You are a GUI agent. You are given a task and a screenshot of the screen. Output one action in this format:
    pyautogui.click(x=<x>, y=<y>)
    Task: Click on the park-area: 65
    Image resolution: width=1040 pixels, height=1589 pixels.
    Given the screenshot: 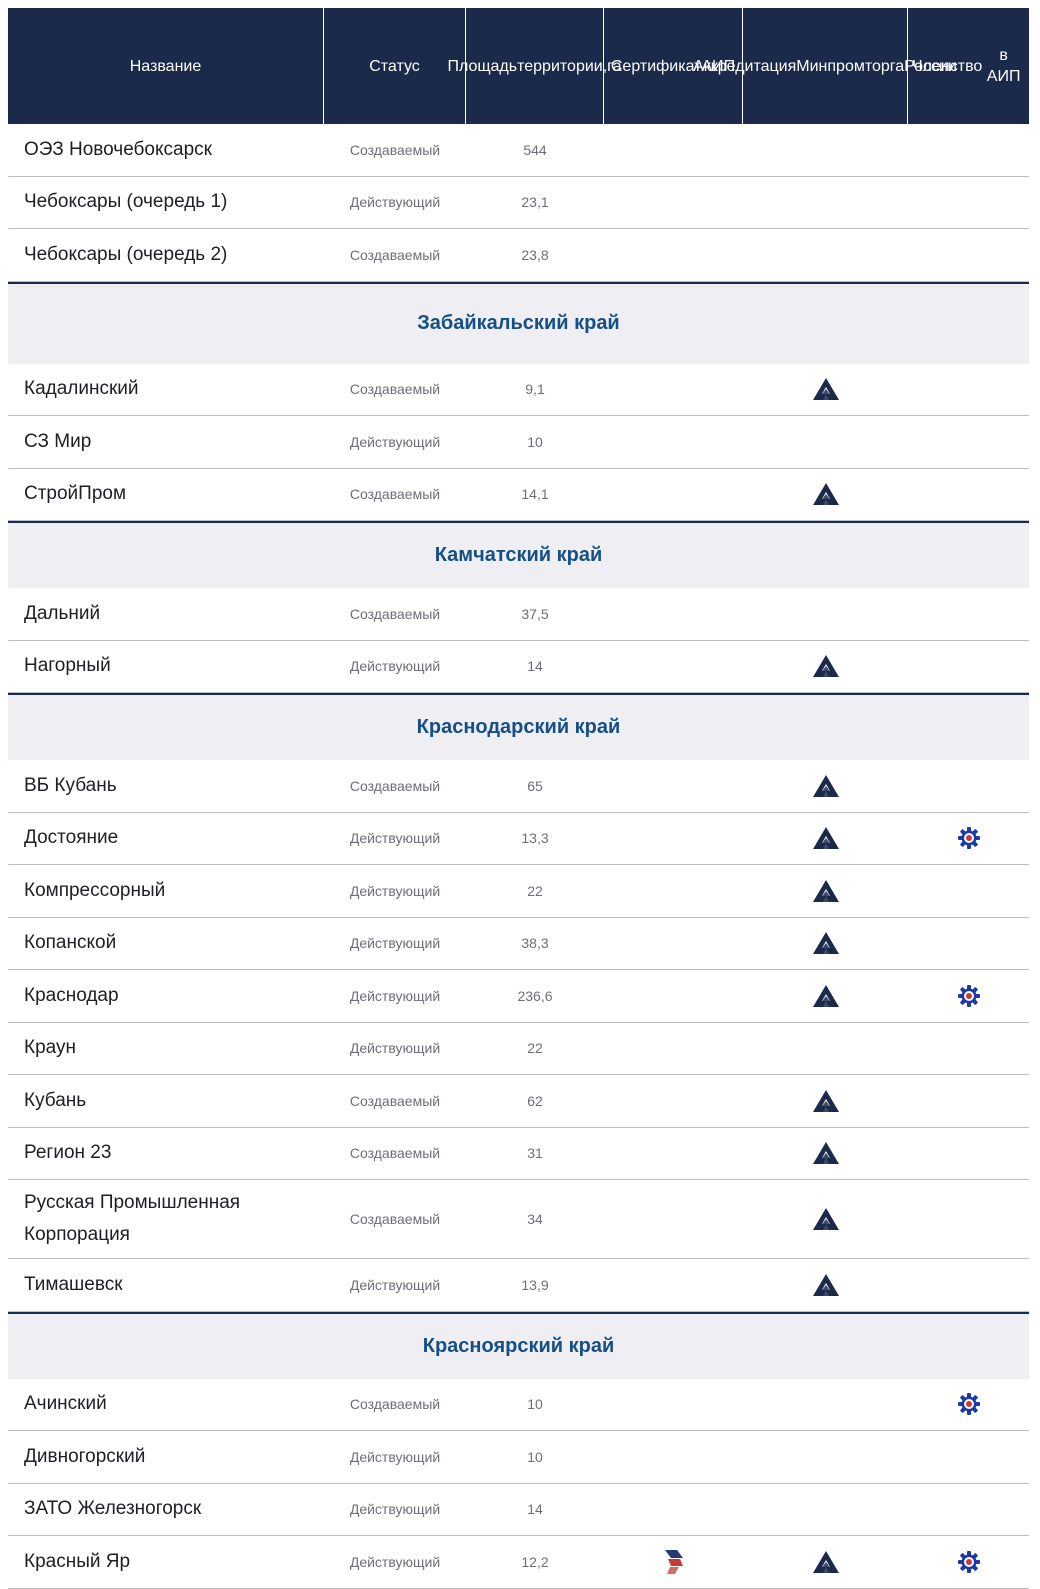 What is the action you would take?
    pyautogui.click(x=535, y=785)
    